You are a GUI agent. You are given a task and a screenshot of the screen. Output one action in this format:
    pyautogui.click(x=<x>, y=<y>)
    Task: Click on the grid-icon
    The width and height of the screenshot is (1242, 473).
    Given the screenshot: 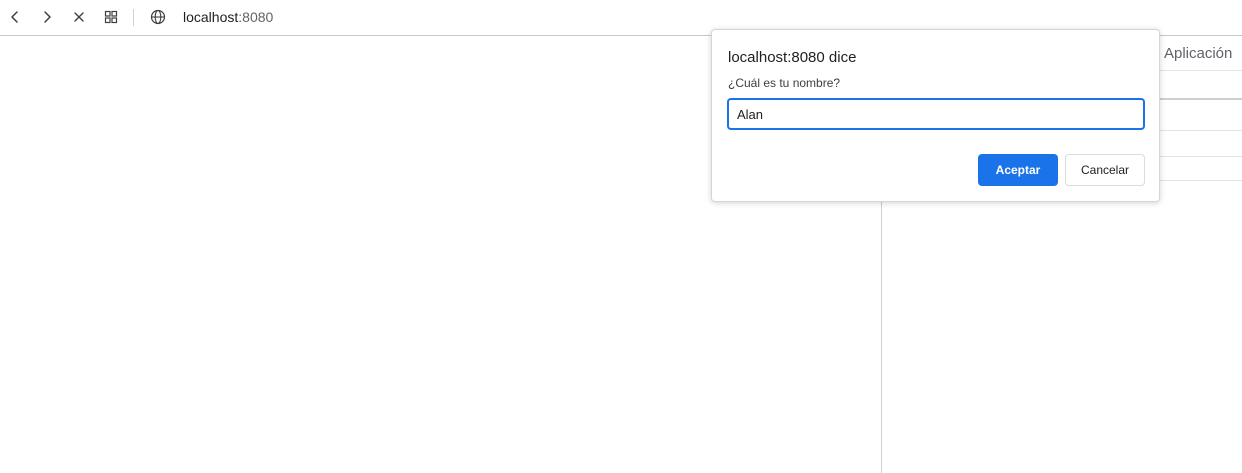 What is the action you would take?
    pyautogui.click(x=111, y=17)
    